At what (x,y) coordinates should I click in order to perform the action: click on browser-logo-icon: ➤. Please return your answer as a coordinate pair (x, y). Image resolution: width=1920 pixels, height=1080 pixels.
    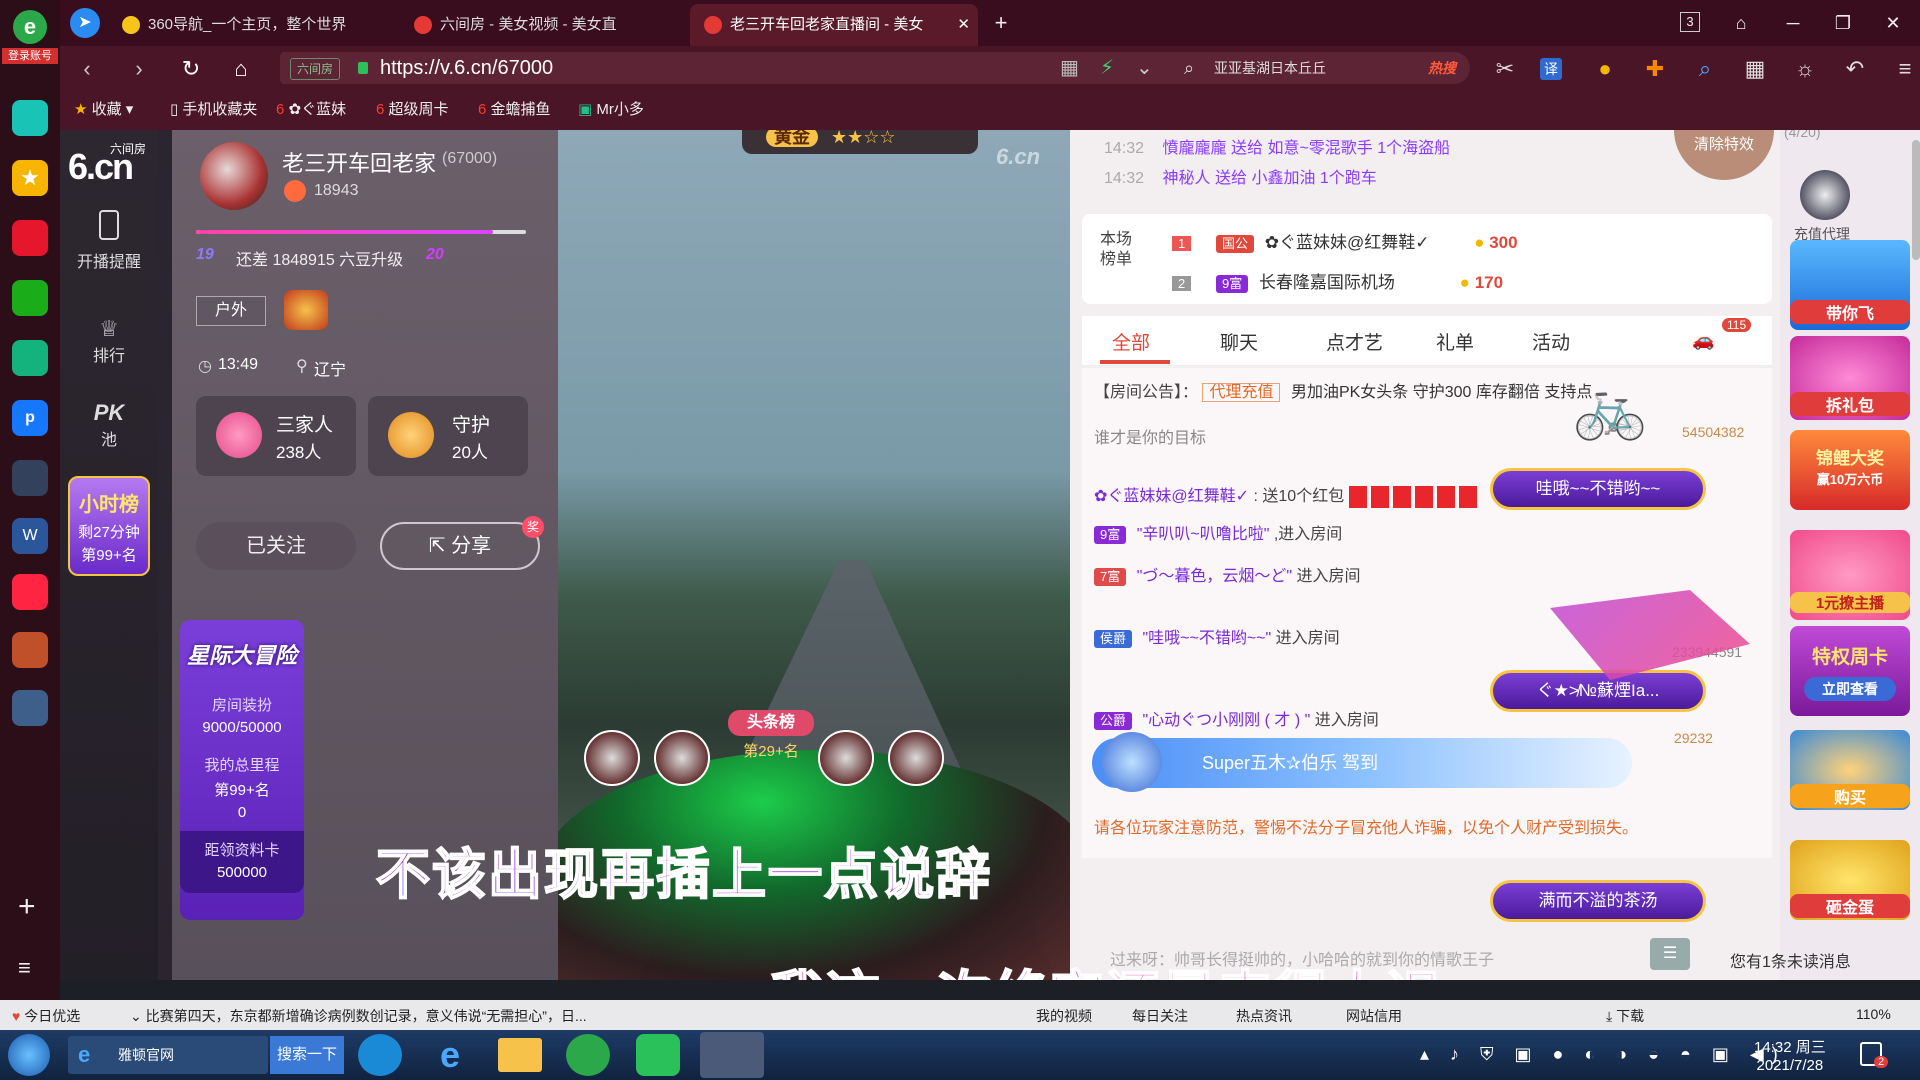
    Looking at the image, I should click on (85, 23).